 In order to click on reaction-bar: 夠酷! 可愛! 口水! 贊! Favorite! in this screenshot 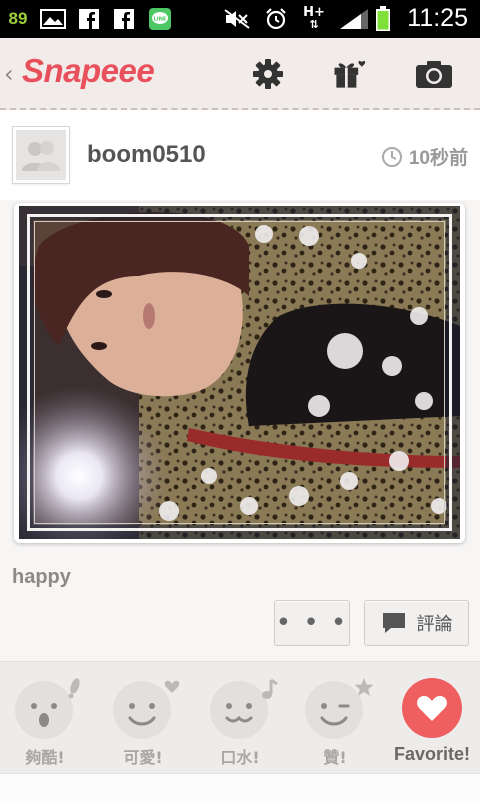, I will do `click(240, 717)`.